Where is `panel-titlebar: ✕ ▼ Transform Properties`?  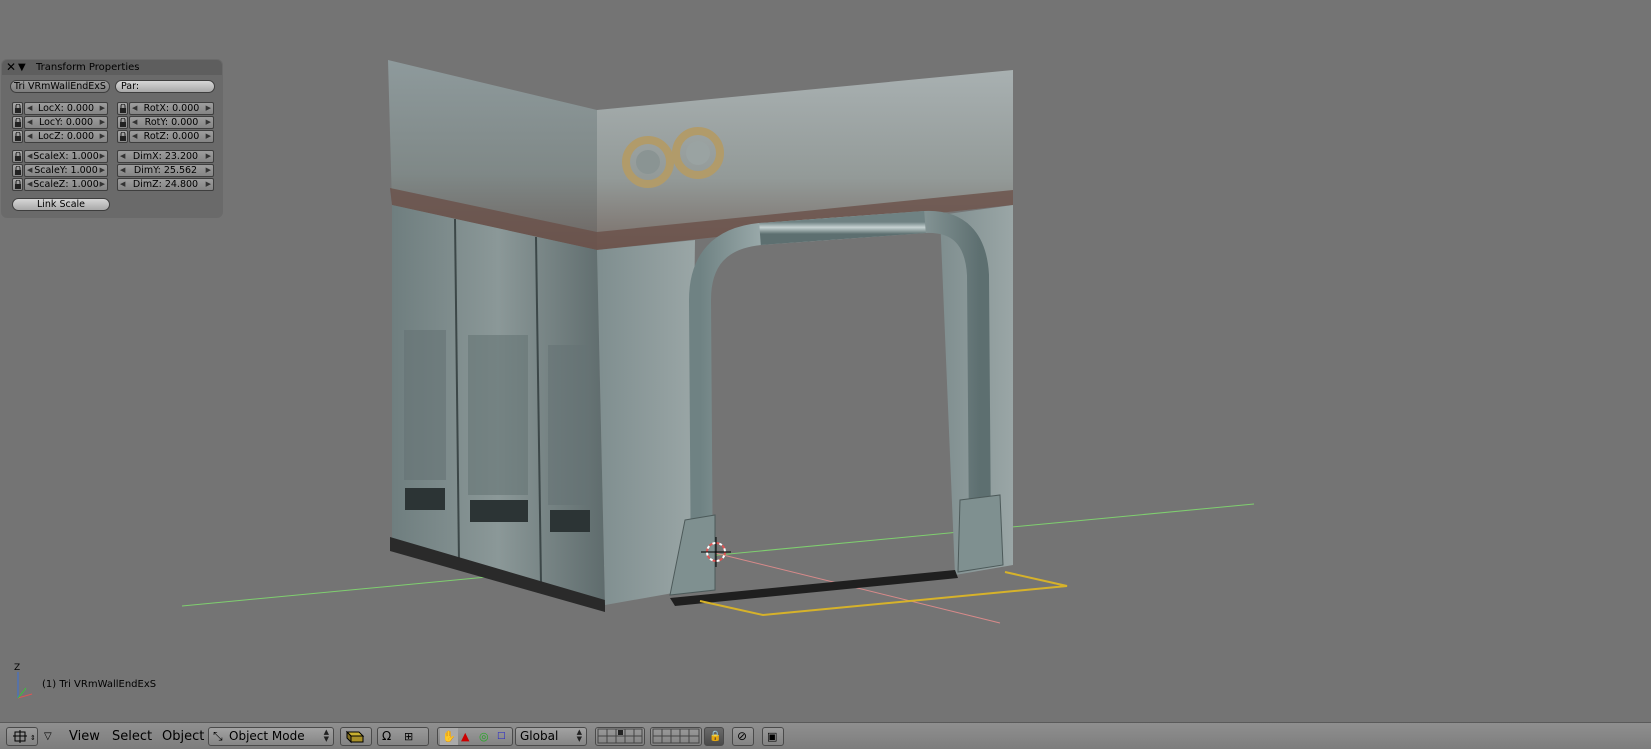 panel-titlebar: ✕ ▼ Transform Properties is located at coordinates (112, 67).